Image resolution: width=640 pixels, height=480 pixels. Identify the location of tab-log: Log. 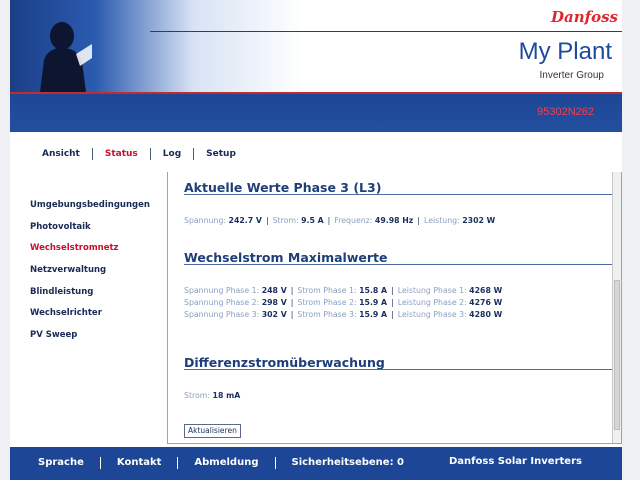
(172, 154).